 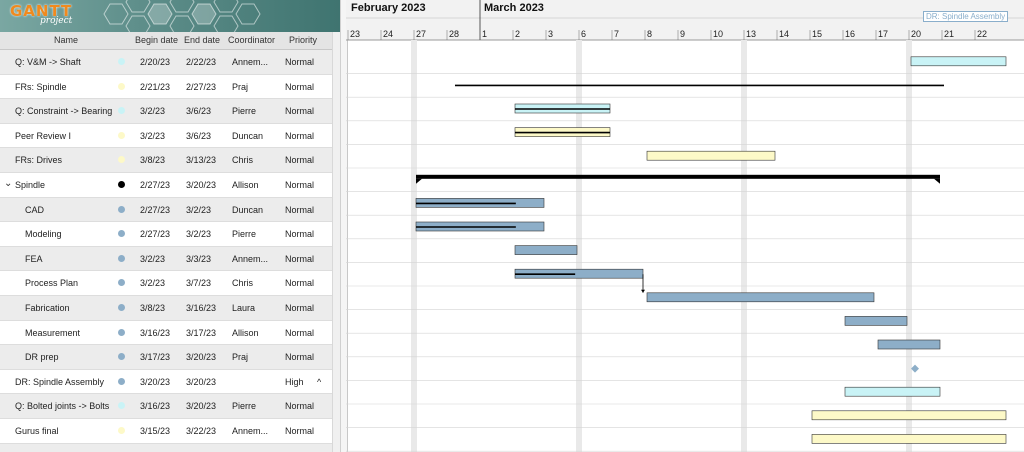 I want to click on table-row: Modeling 2/27/23 3/2/23 Pierre Normal, so click(x=166, y=234).